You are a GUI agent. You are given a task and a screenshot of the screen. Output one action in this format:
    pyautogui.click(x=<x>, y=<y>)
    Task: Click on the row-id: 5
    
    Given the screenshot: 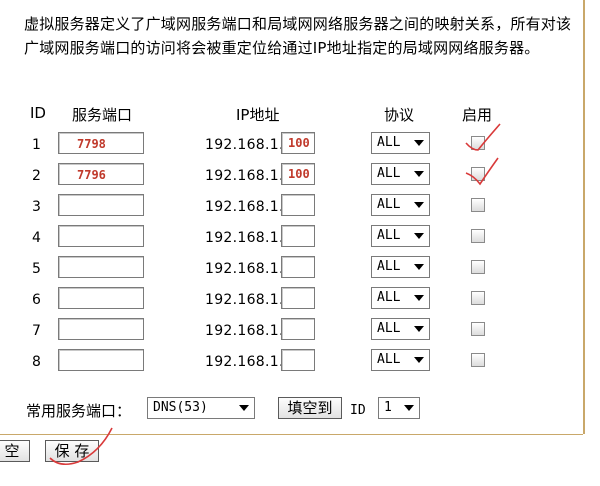 What is the action you would take?
    pyautogui.click(x=36, y=269)
    